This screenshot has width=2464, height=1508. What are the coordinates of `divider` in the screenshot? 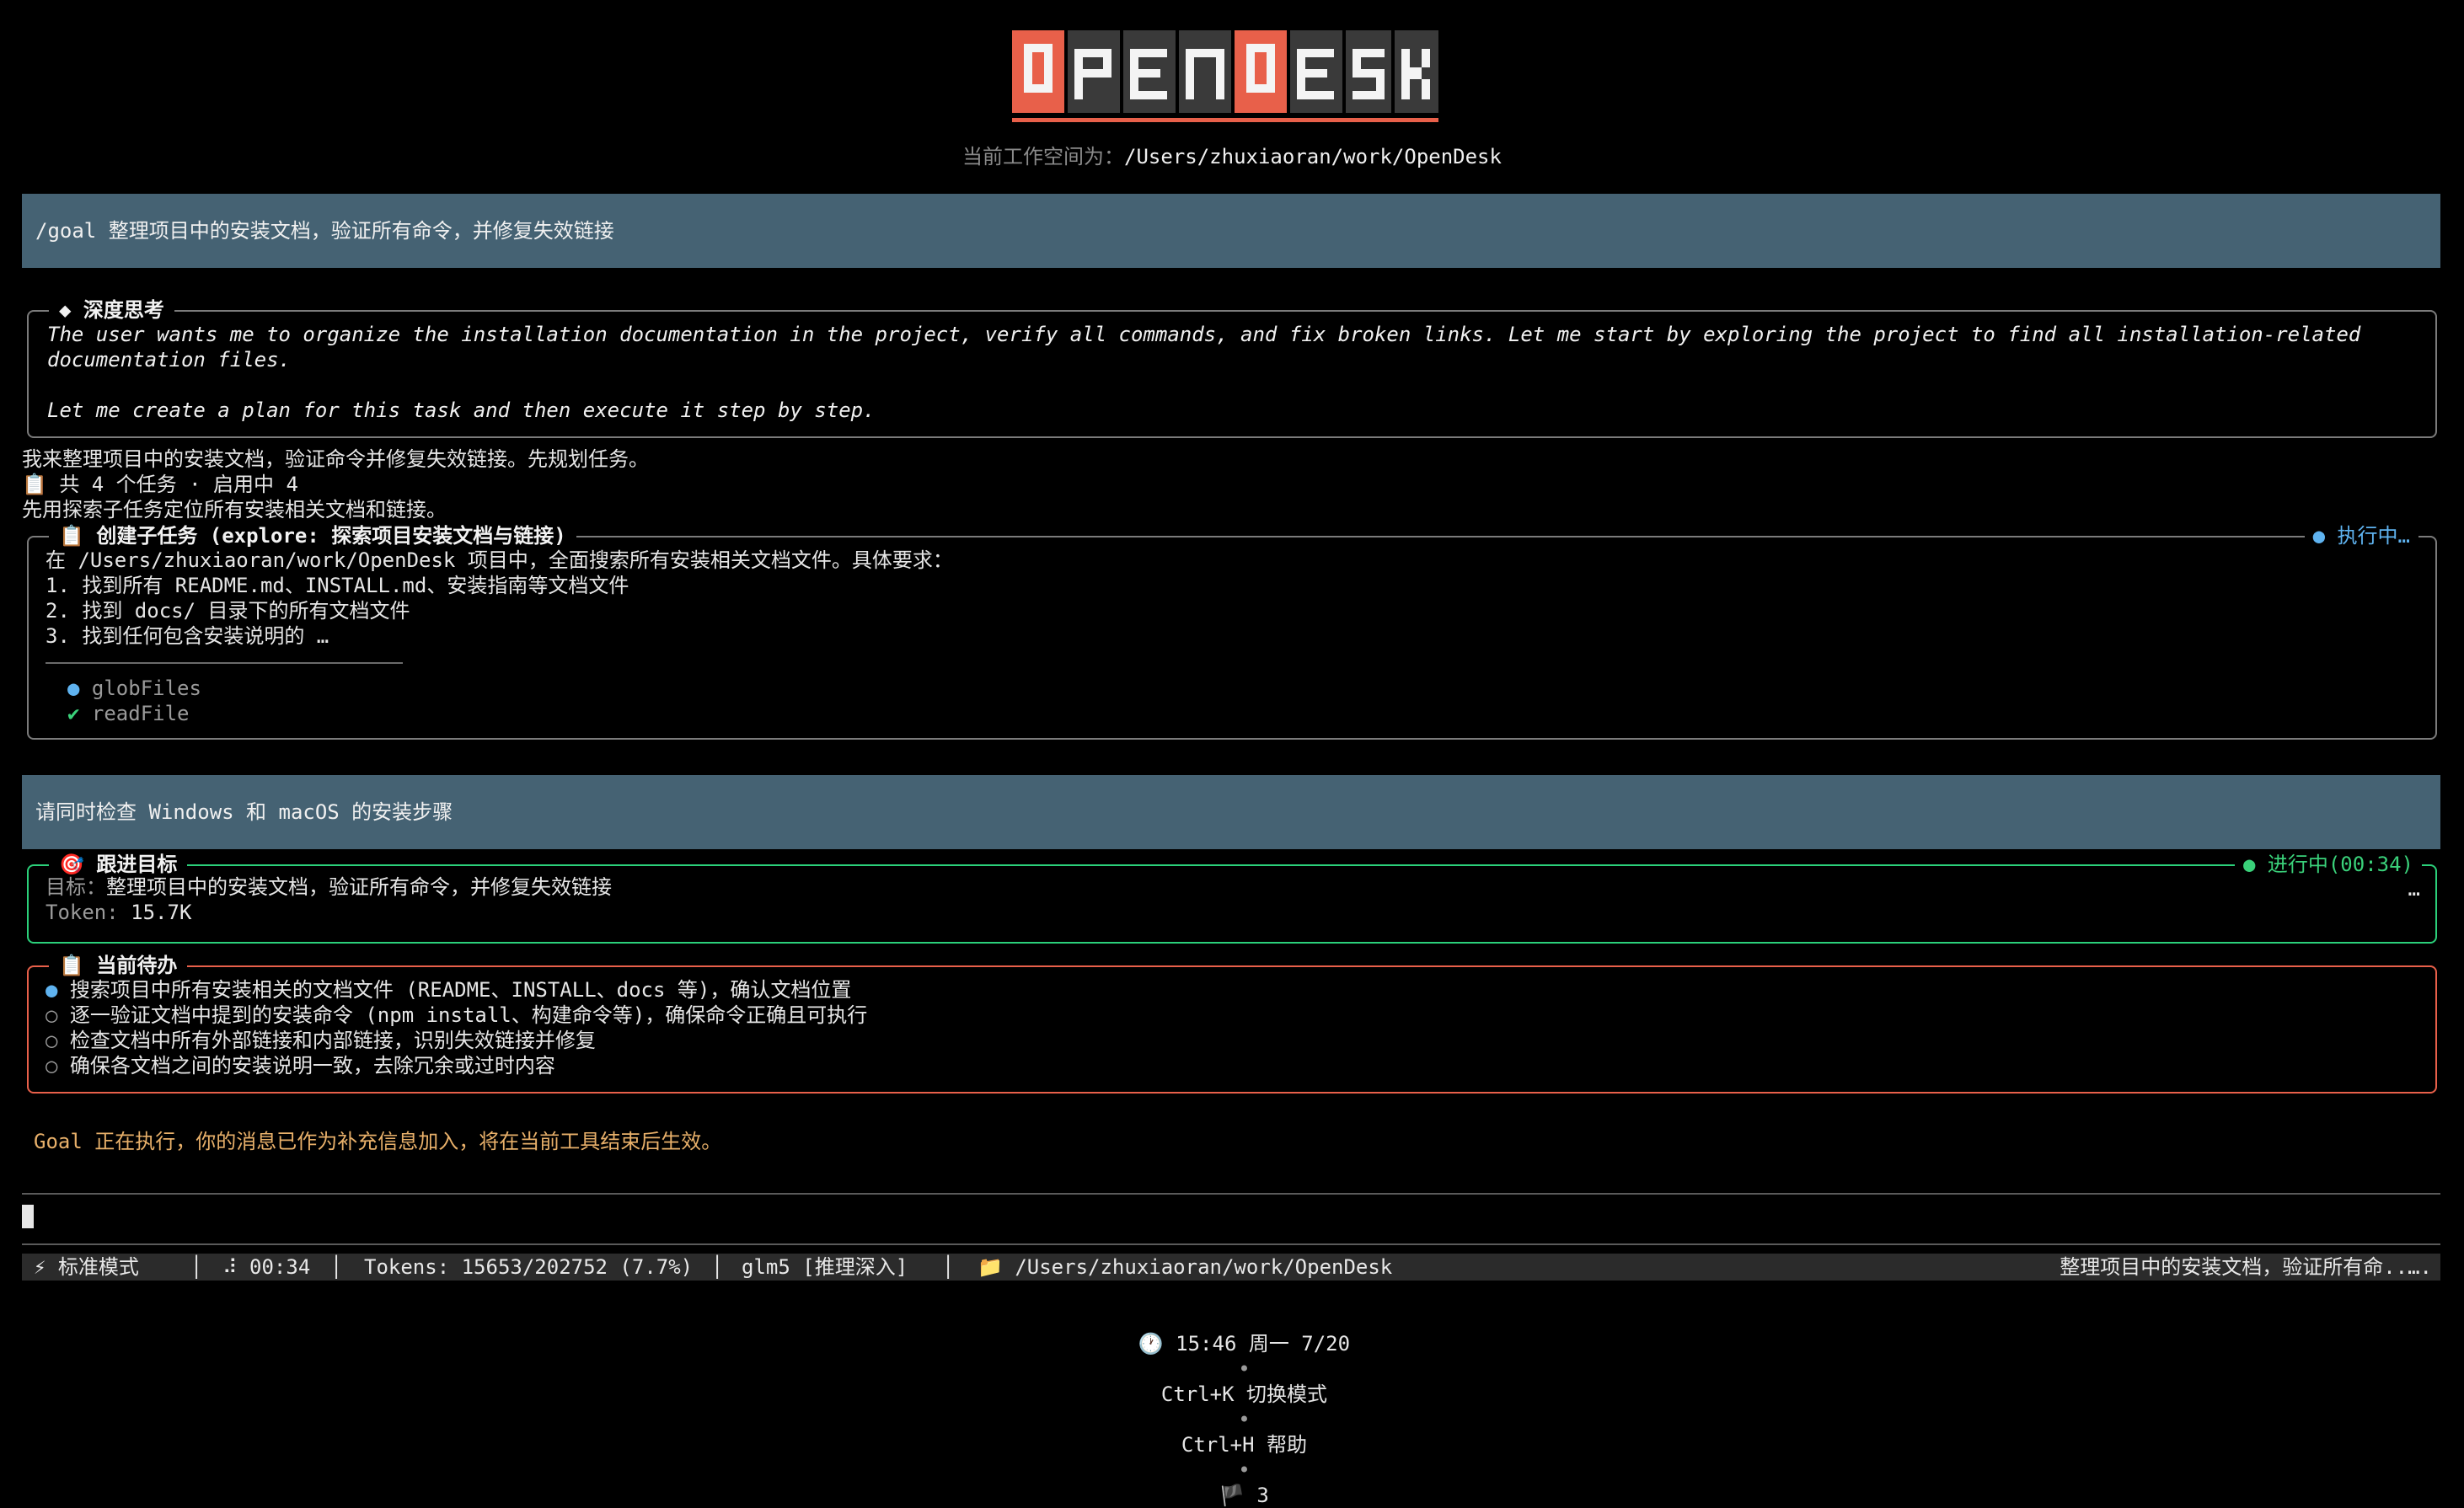 It's located at (225, 663).